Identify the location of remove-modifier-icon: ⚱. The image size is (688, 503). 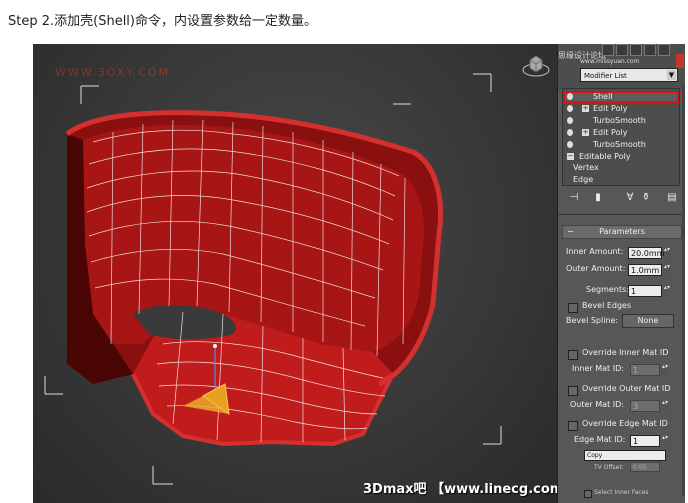
(646, 198).